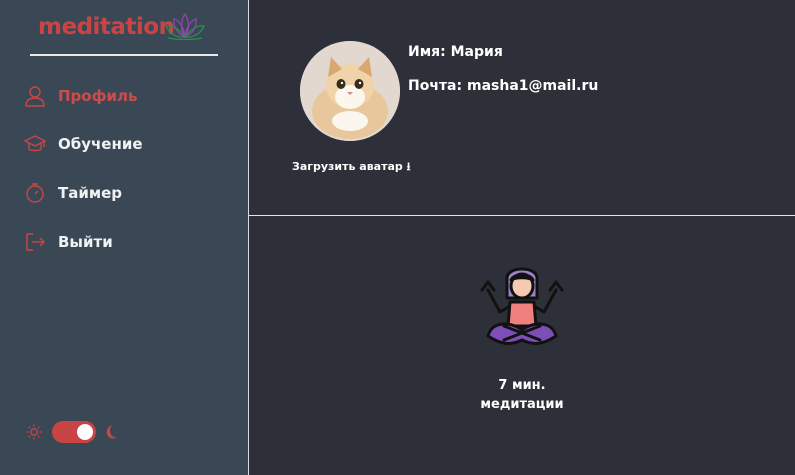 This screenshot has width=795, height=475. Describe the element at coordinates (85, 432) in the screenshot. I see `switch-knob` at that location.